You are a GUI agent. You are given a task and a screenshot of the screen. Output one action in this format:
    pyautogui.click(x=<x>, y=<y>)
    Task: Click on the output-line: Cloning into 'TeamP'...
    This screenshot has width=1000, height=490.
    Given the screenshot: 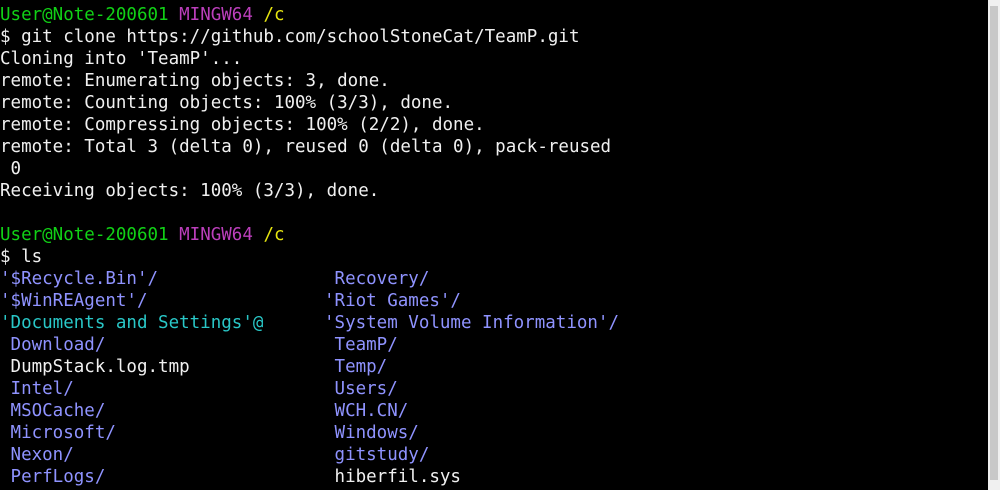 What is the action you would take?
    pyautogui.click(x=121, y=59)
    